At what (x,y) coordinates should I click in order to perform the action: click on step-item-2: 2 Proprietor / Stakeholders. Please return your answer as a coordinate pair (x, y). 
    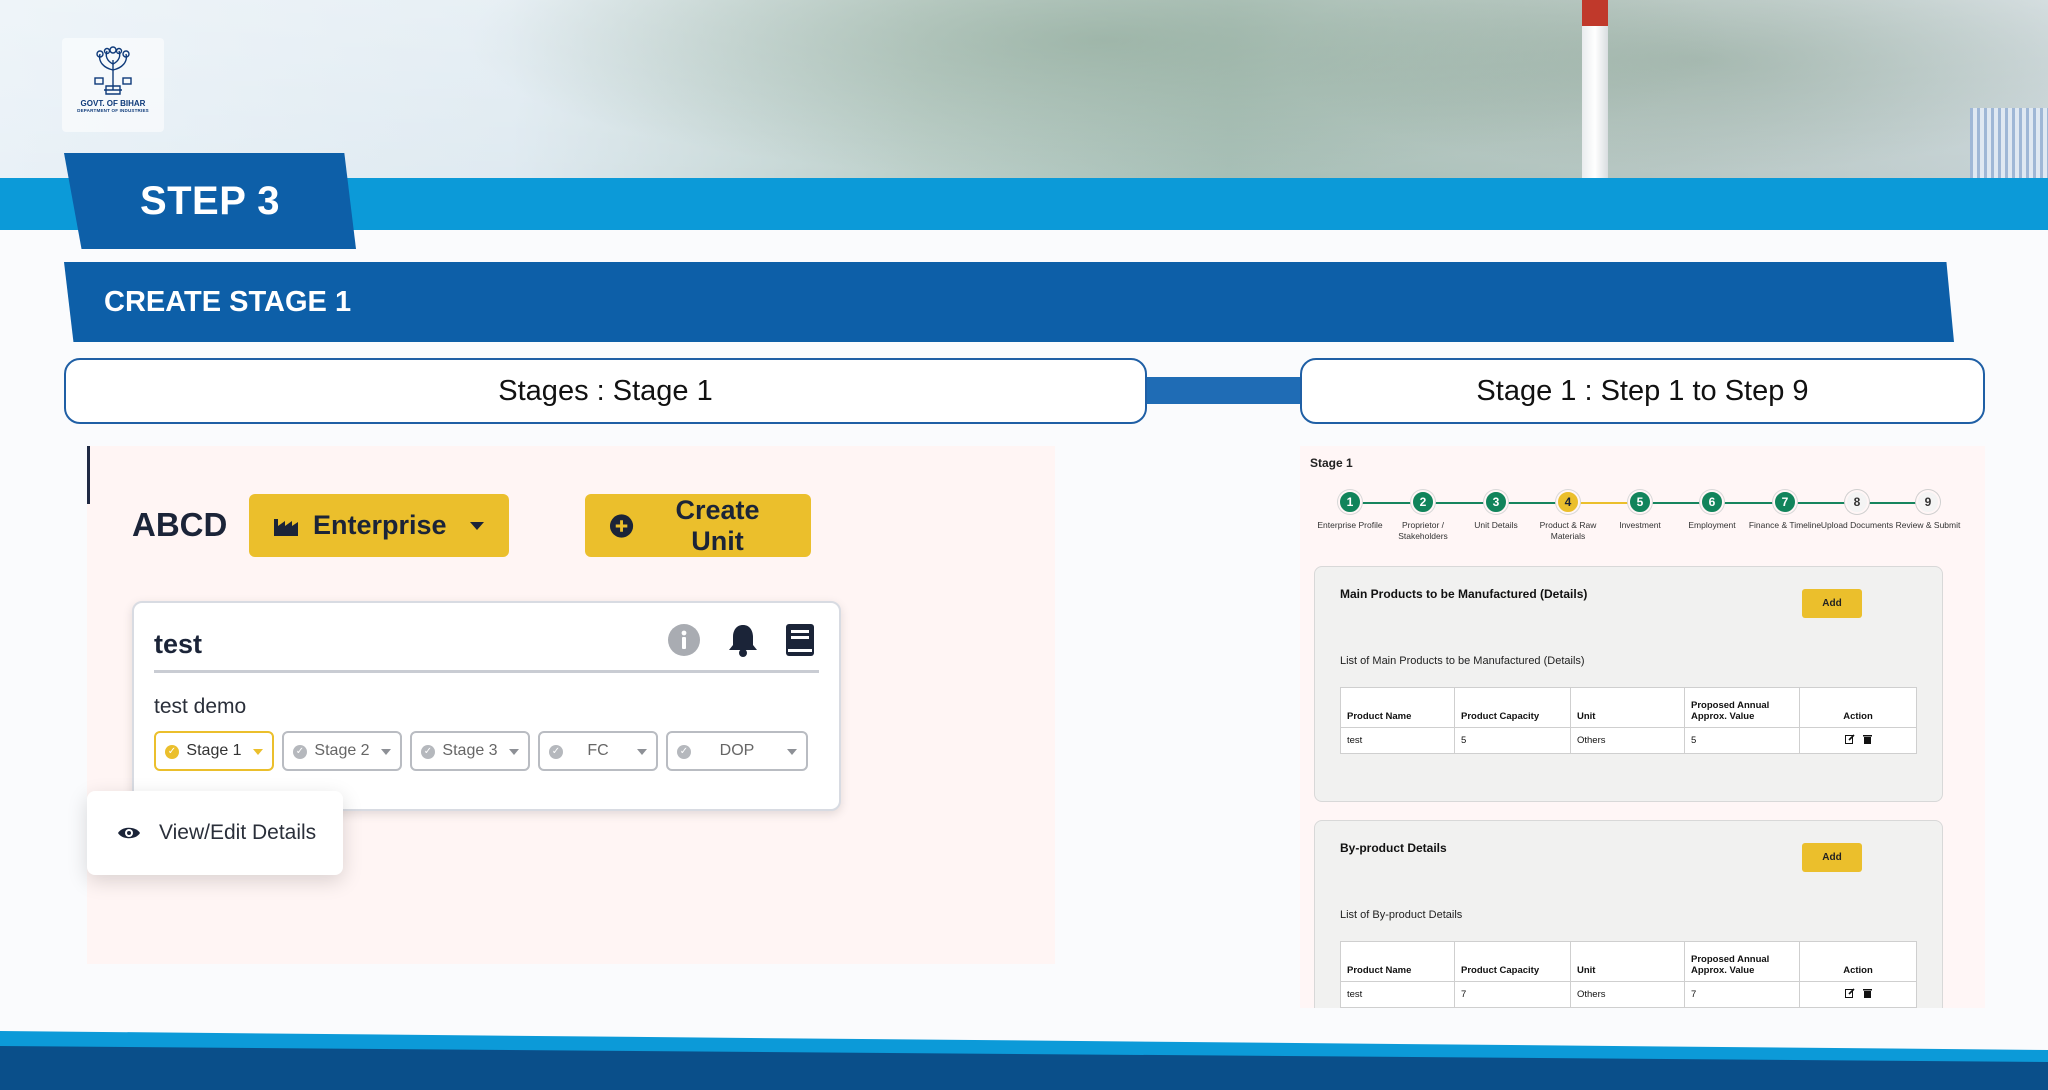
    Looking at the image, I should click on (1423, 516).